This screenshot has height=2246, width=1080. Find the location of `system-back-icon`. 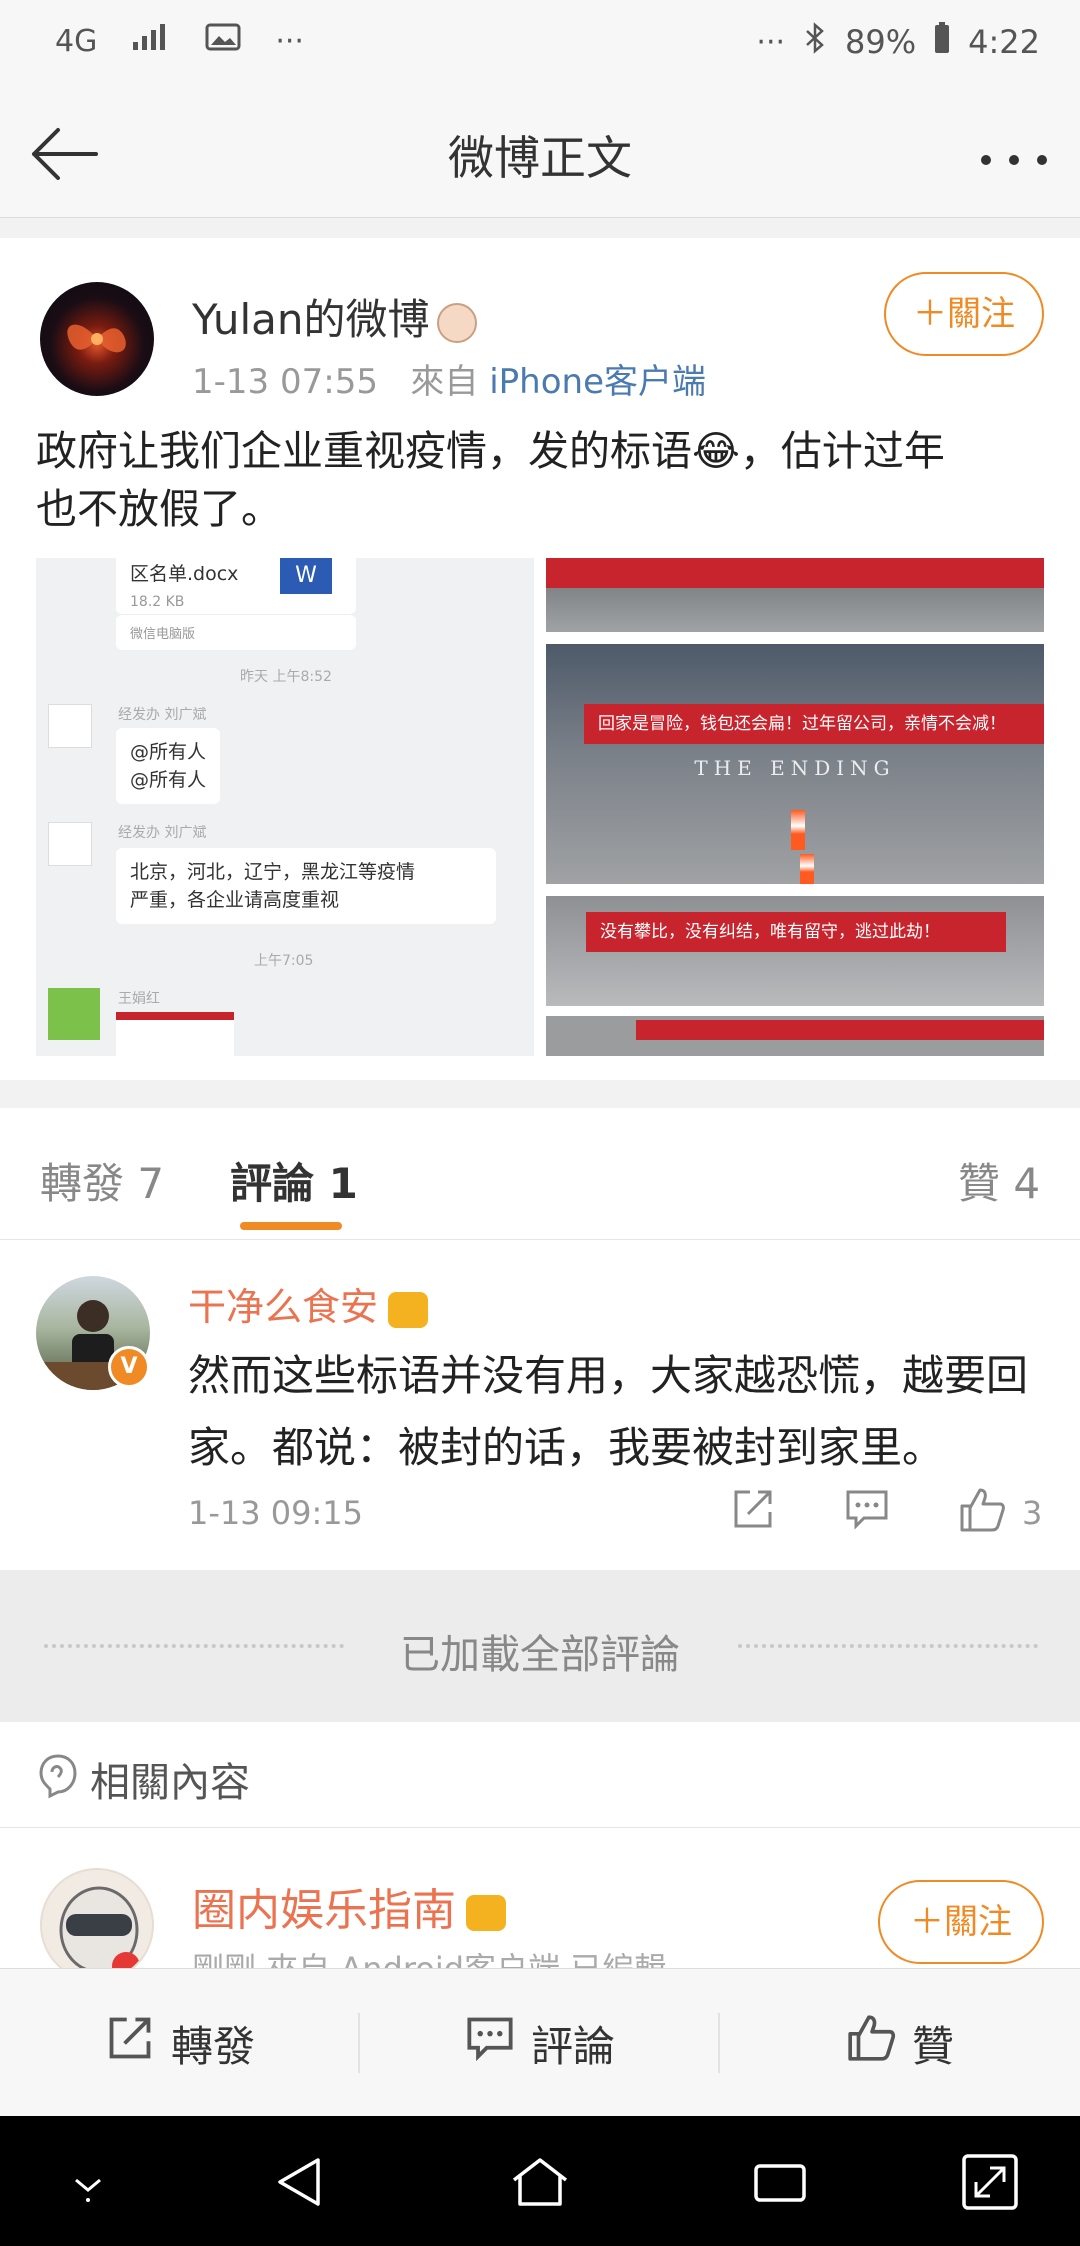

system-back-icon is located at coordinates (302, 2182).